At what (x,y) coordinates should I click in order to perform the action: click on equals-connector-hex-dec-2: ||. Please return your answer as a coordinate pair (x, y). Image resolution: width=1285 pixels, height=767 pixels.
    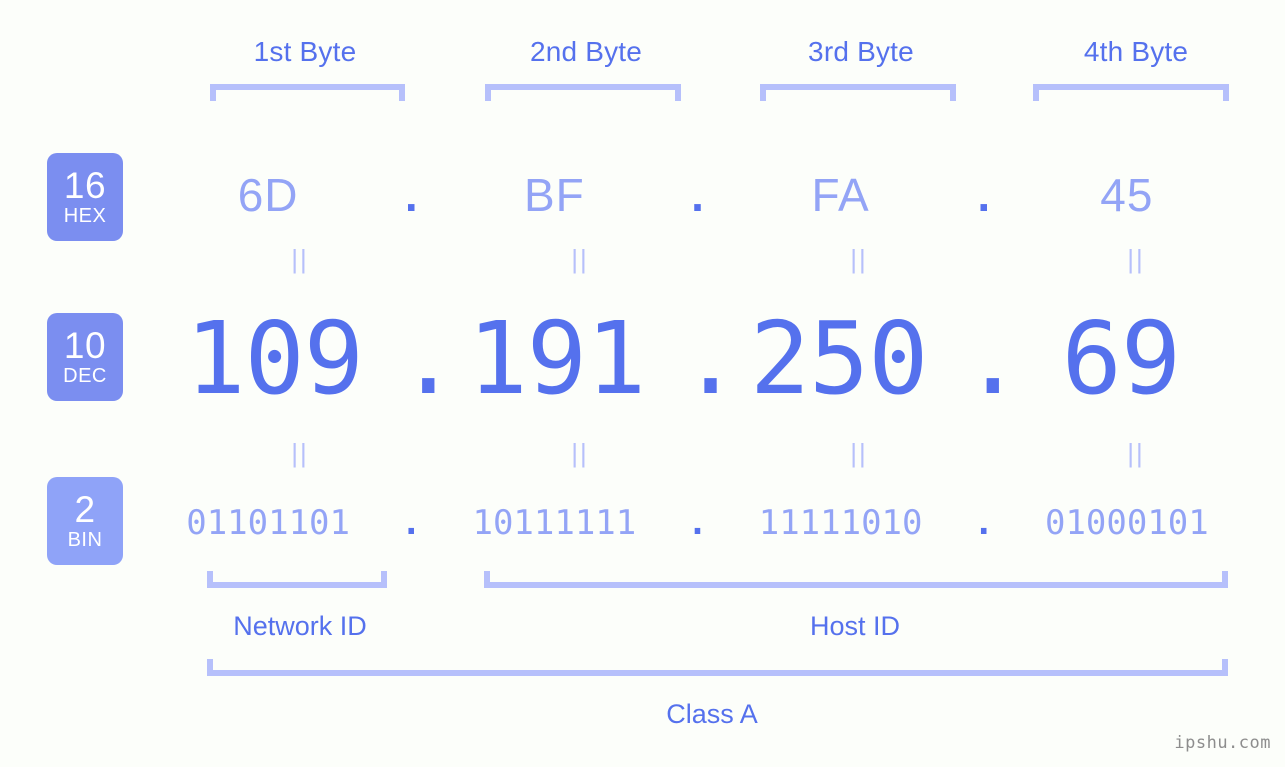
    Looking at the image, I should click on (580, 259).